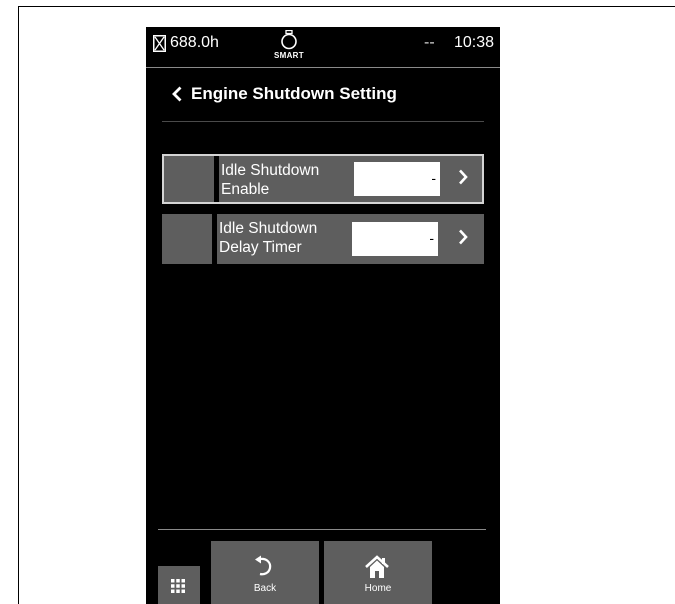 The width and height of the screenshot is (675, 604). I want to click on grid-icon, so click(178, 586).